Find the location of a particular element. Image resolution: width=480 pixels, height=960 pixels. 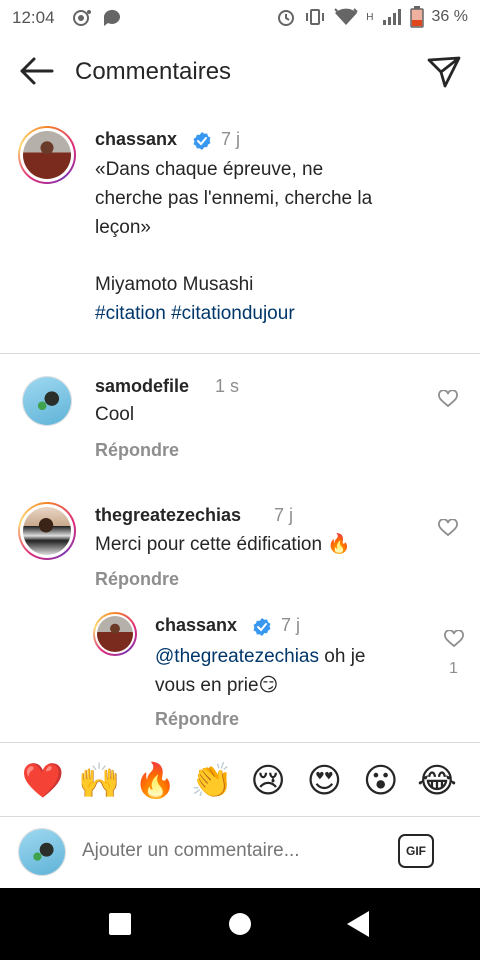

reply-text: @thegreatezechias oh je vous en prie😏 is located at coordinates (260, 671).